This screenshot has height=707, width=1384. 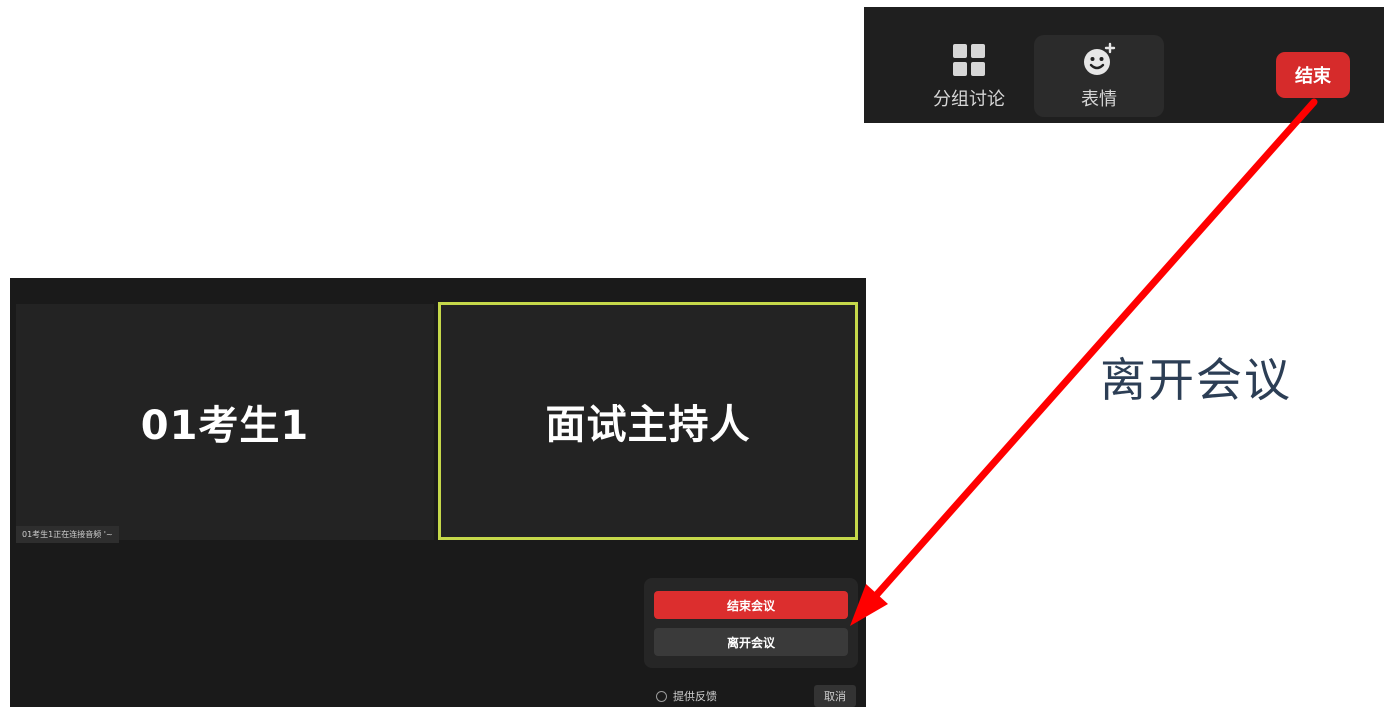 I want to click on feedback-option: 提供反馈, so click(x=686, y=696).